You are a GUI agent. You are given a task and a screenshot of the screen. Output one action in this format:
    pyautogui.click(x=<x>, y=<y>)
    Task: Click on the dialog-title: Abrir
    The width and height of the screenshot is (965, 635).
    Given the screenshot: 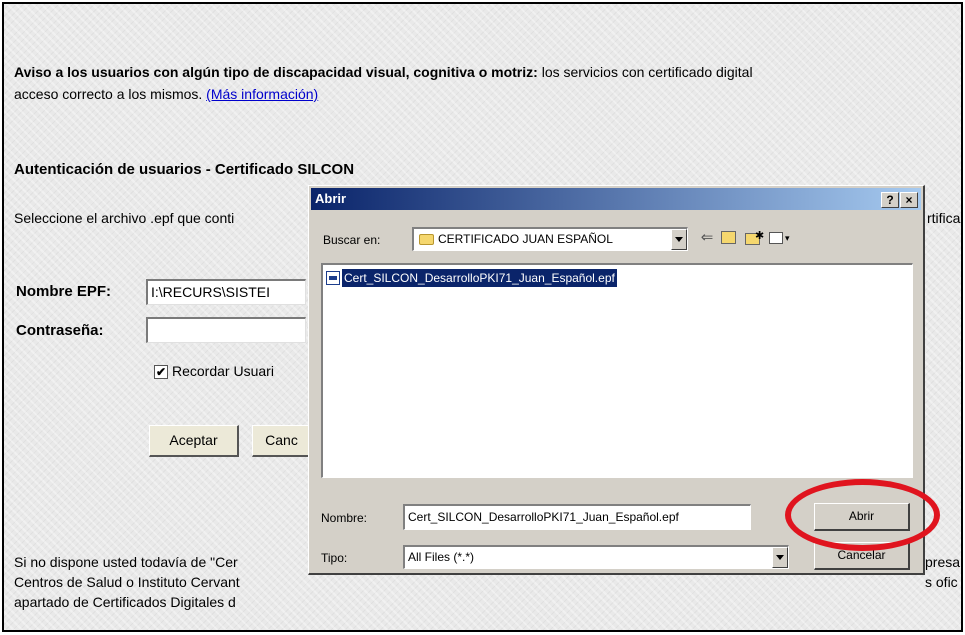 What is the action you would take?
    pyautogui.click(x=331, y=198)
    